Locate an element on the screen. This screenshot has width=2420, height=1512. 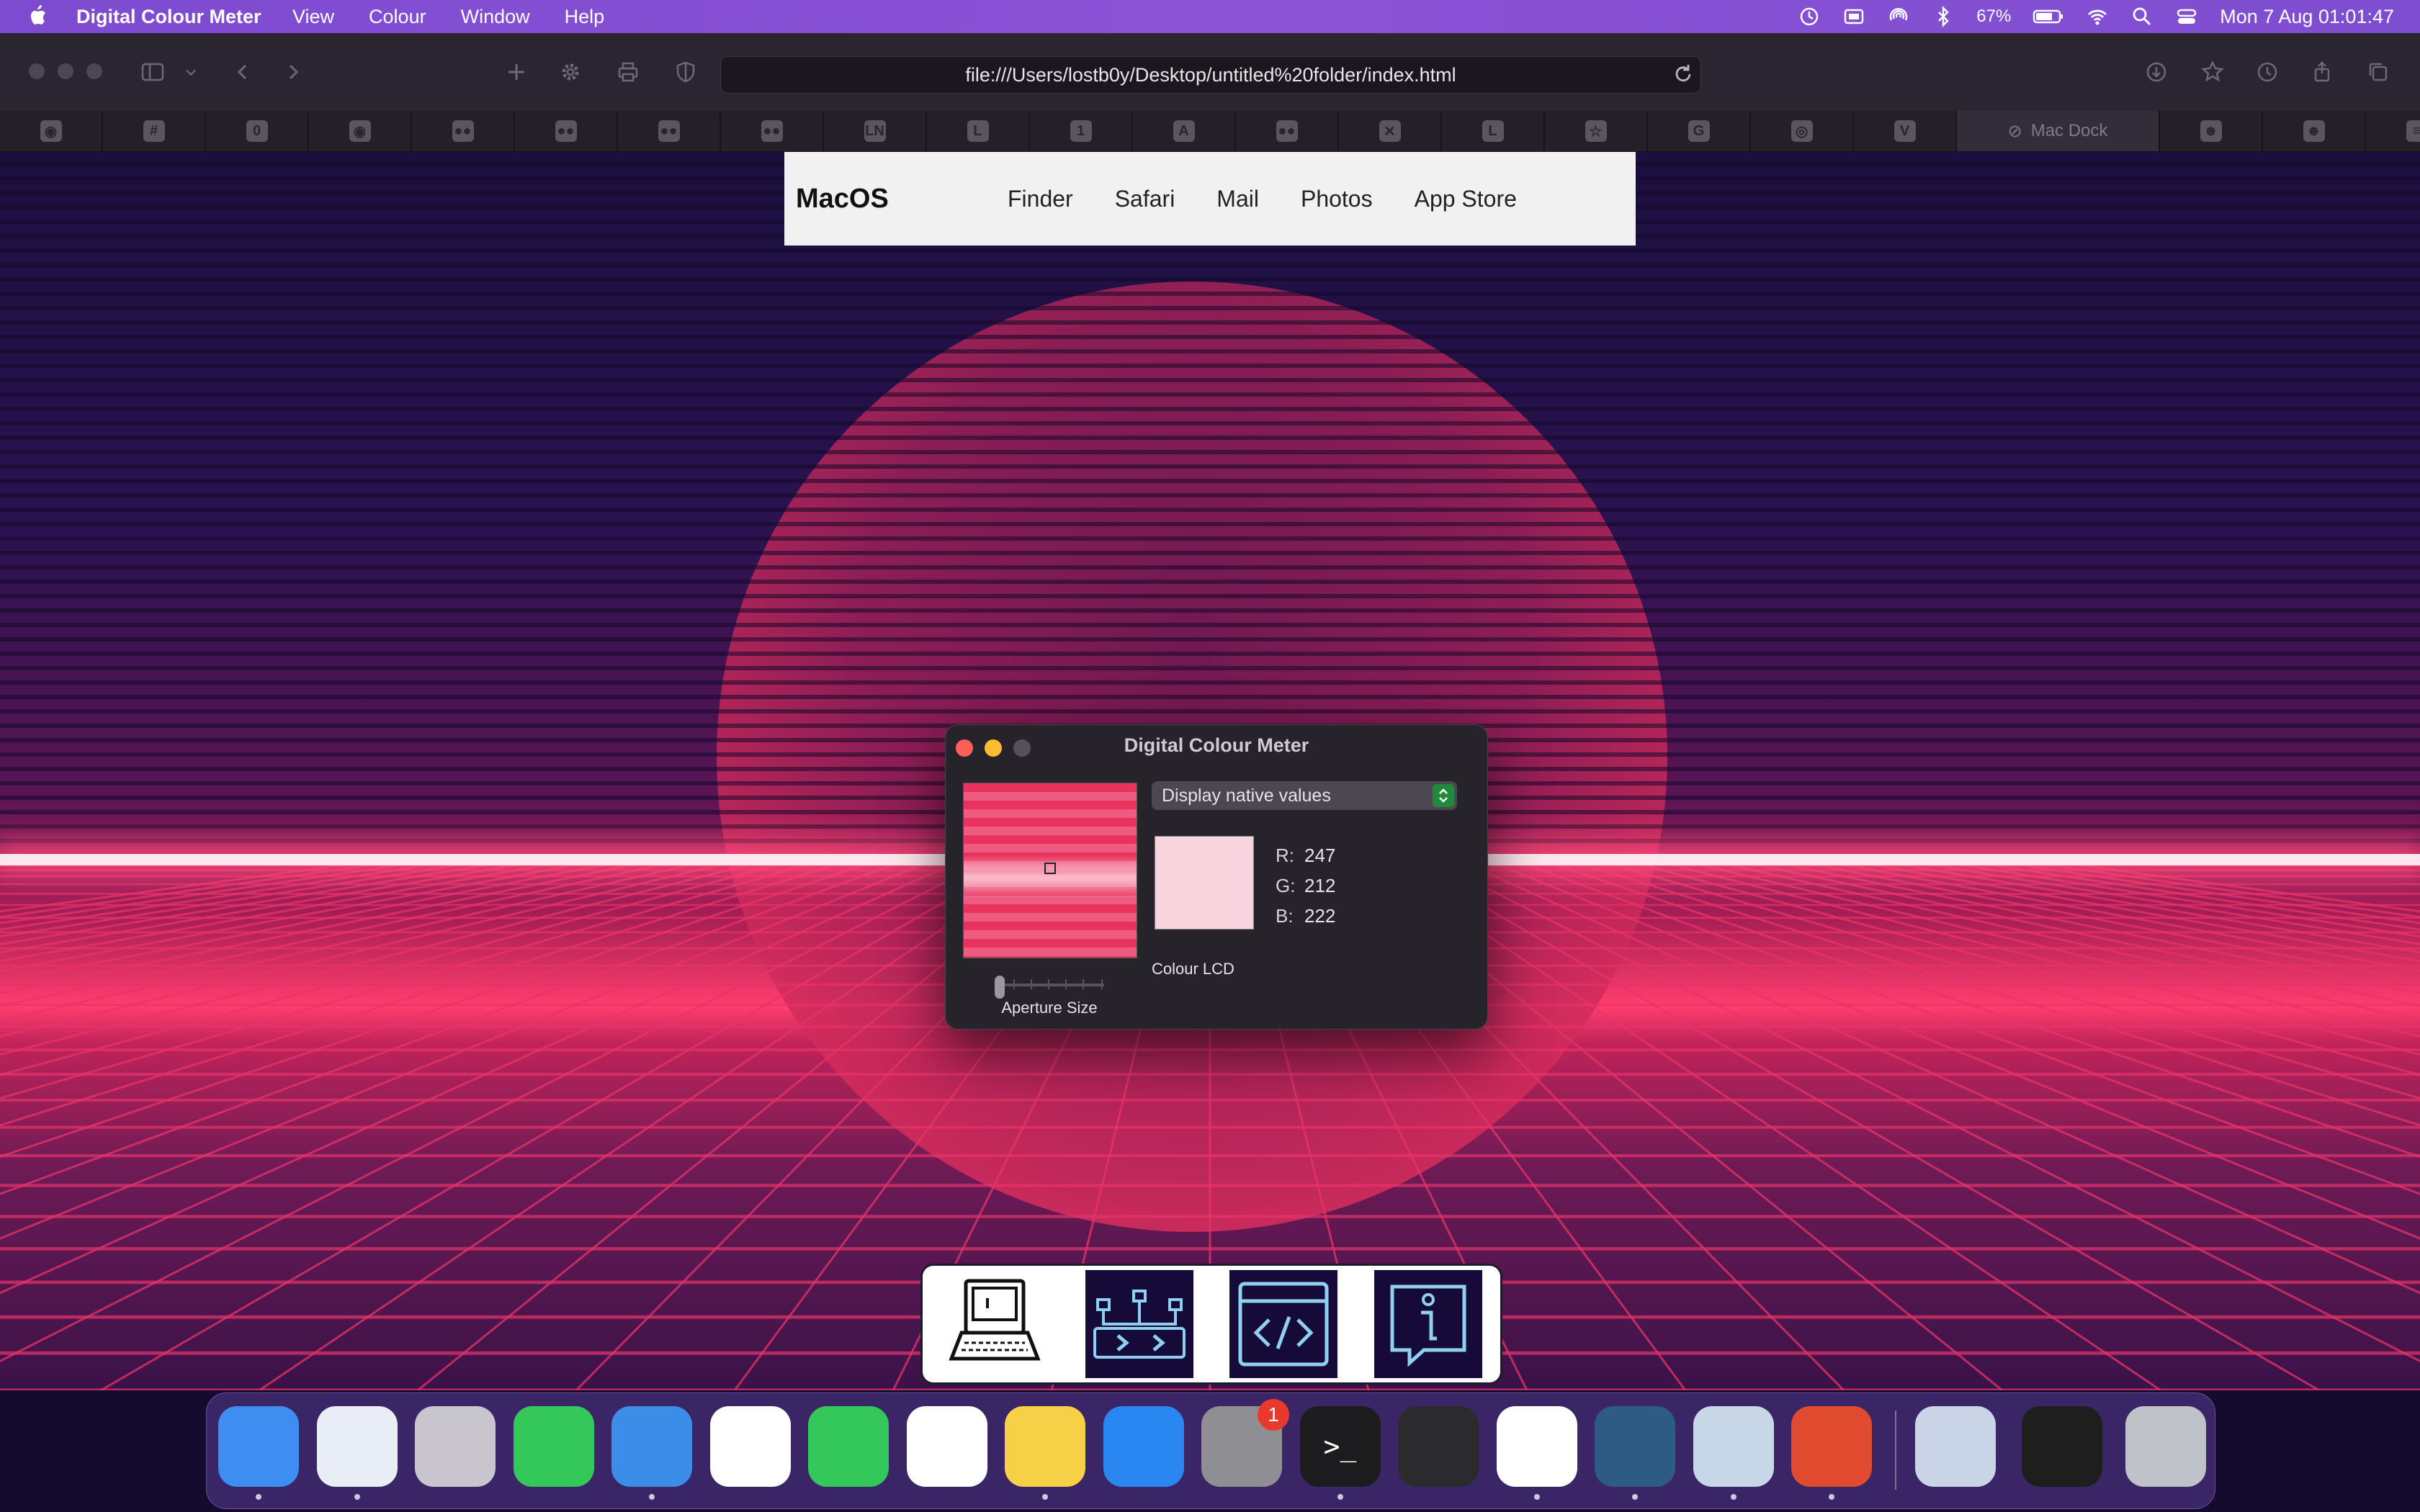
favorite-18: V is located at coordinates (1906, 131).